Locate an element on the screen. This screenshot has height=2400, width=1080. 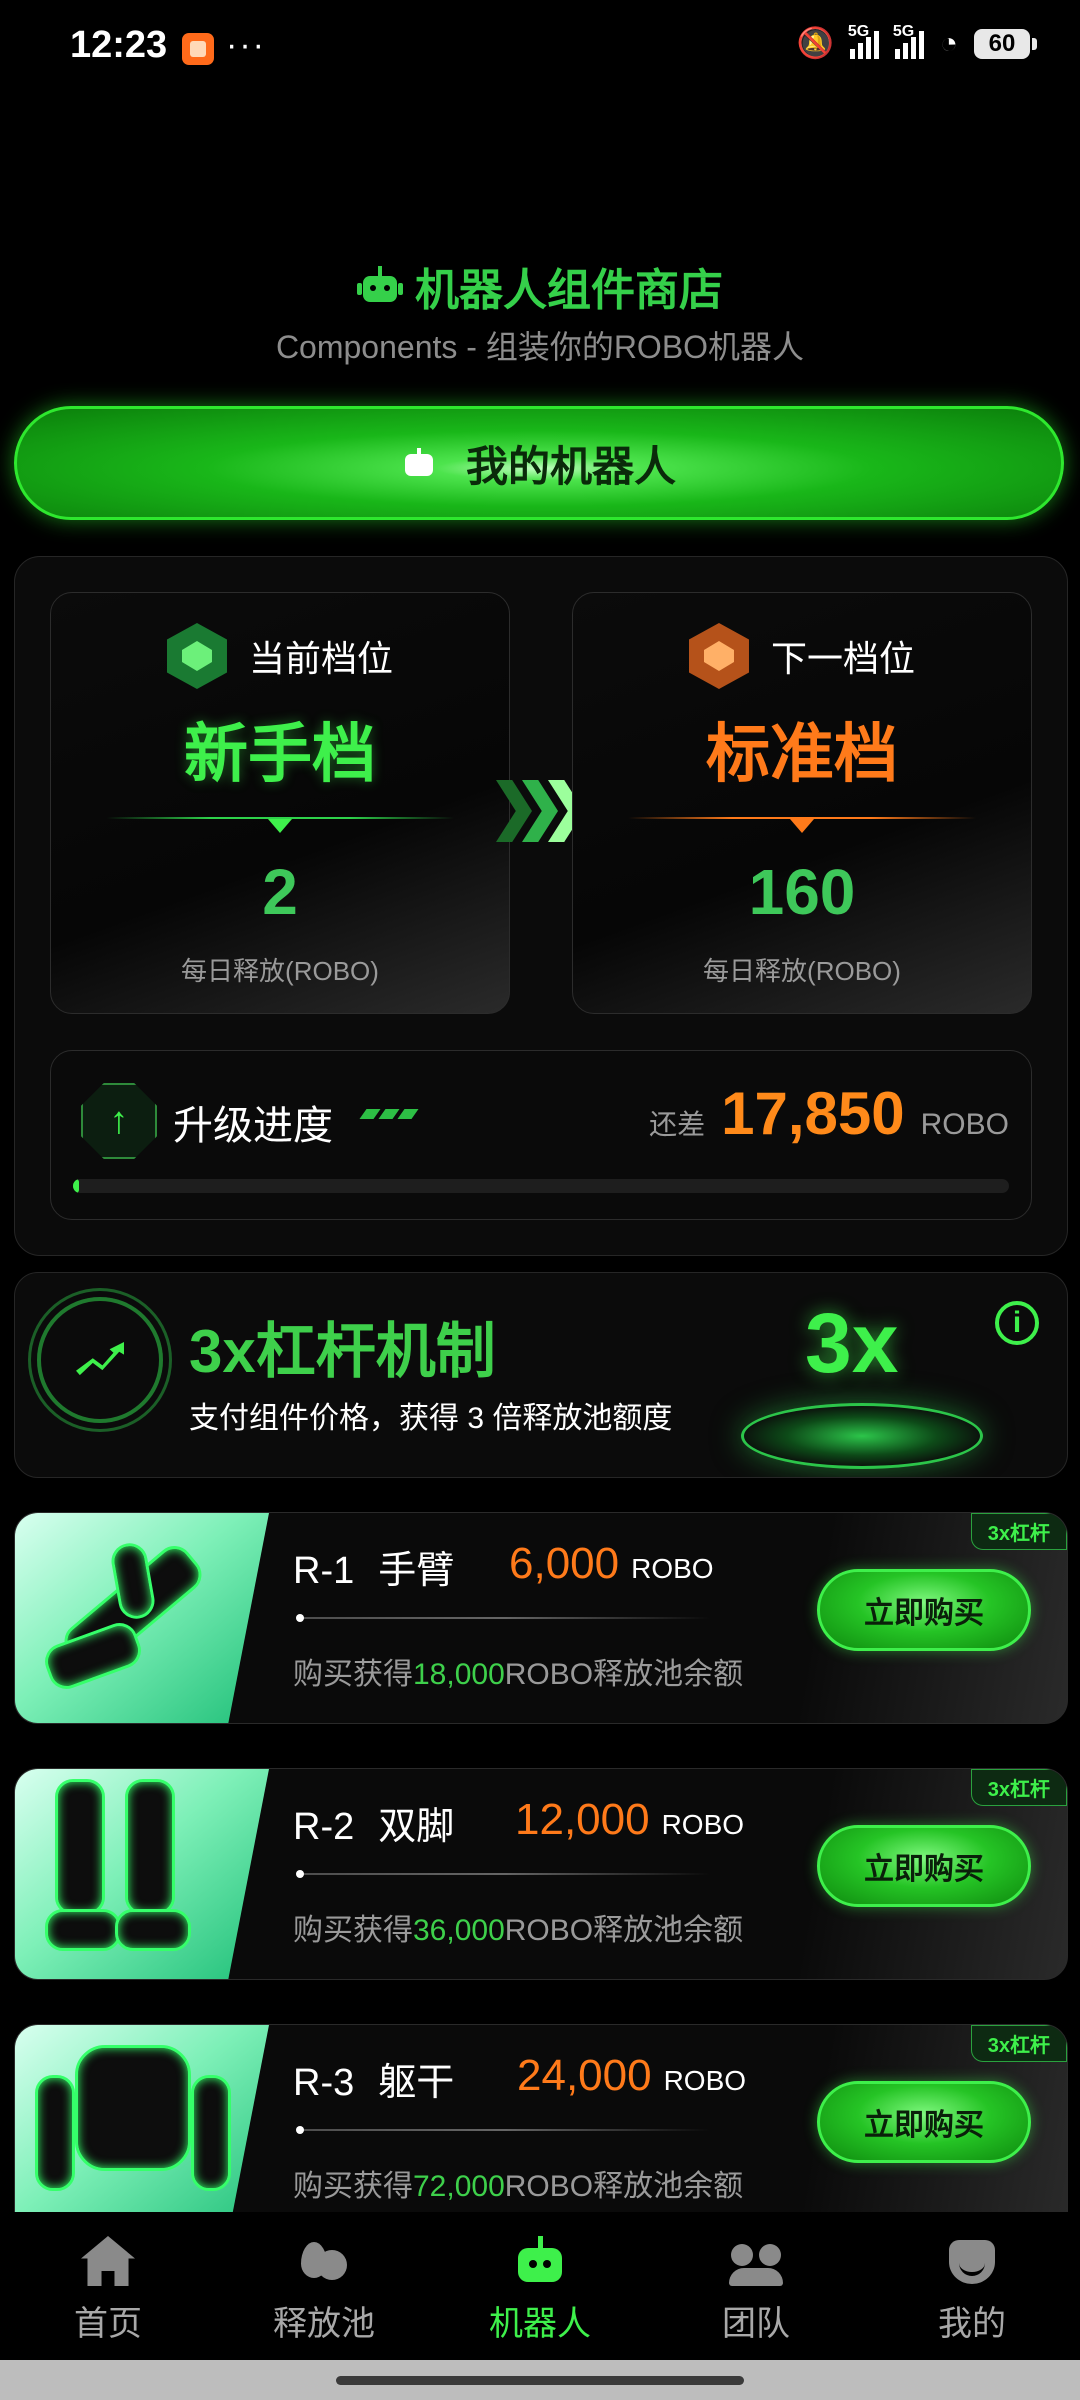
nav-item-robot: 机器人 is located at coordinates (540, 2286).